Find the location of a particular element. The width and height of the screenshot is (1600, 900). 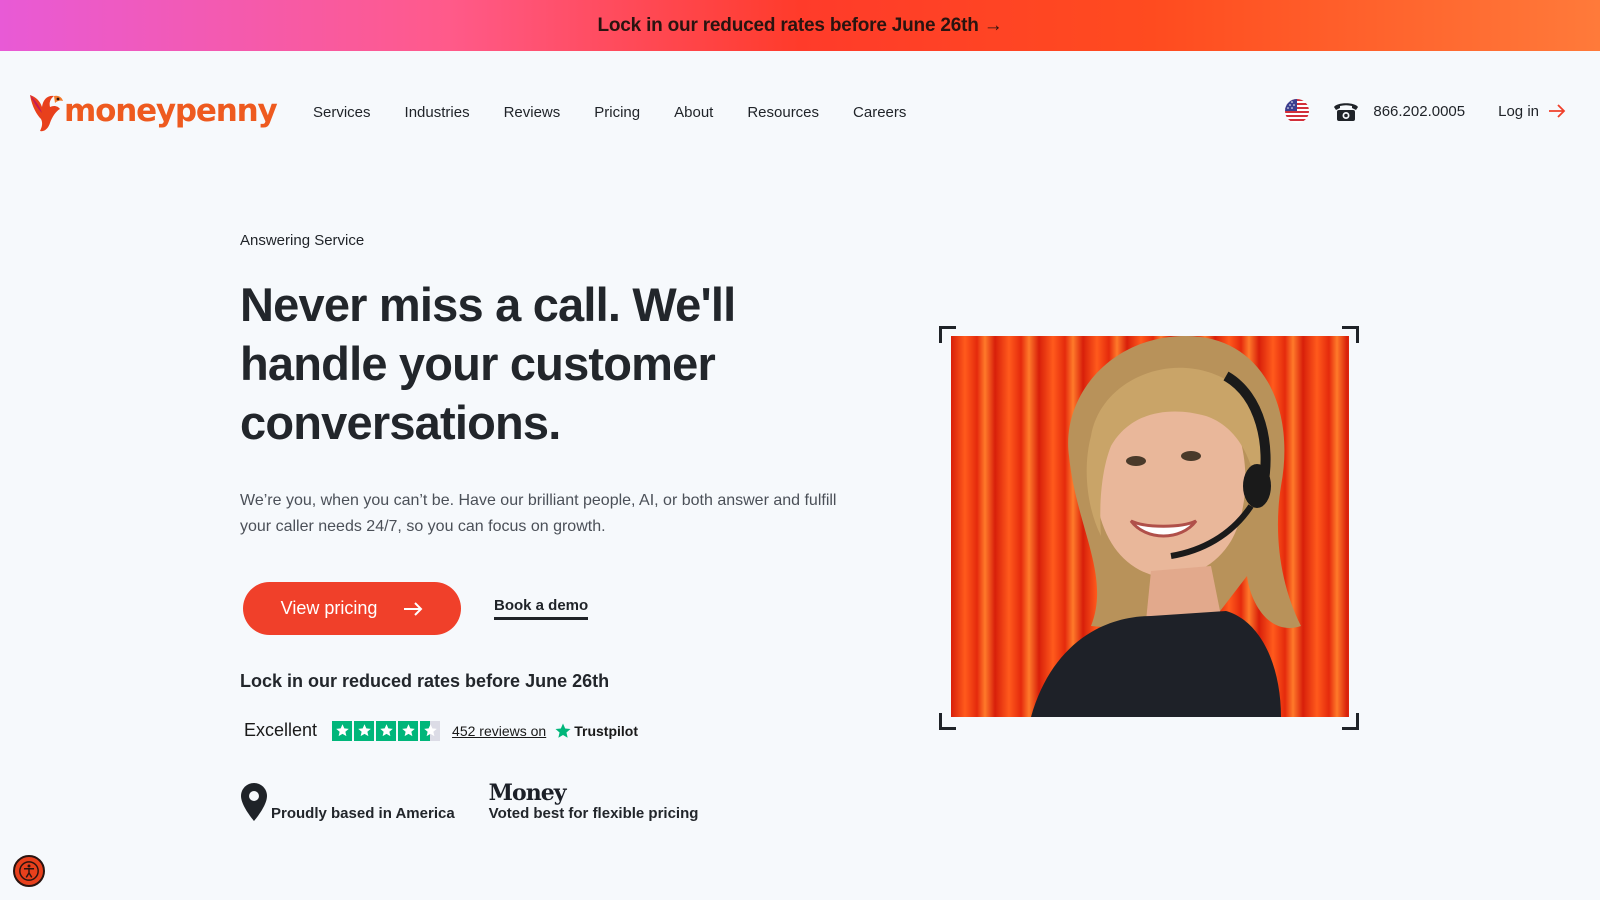

view-pricing-button: View pricing is located at coordinates (352, 608).